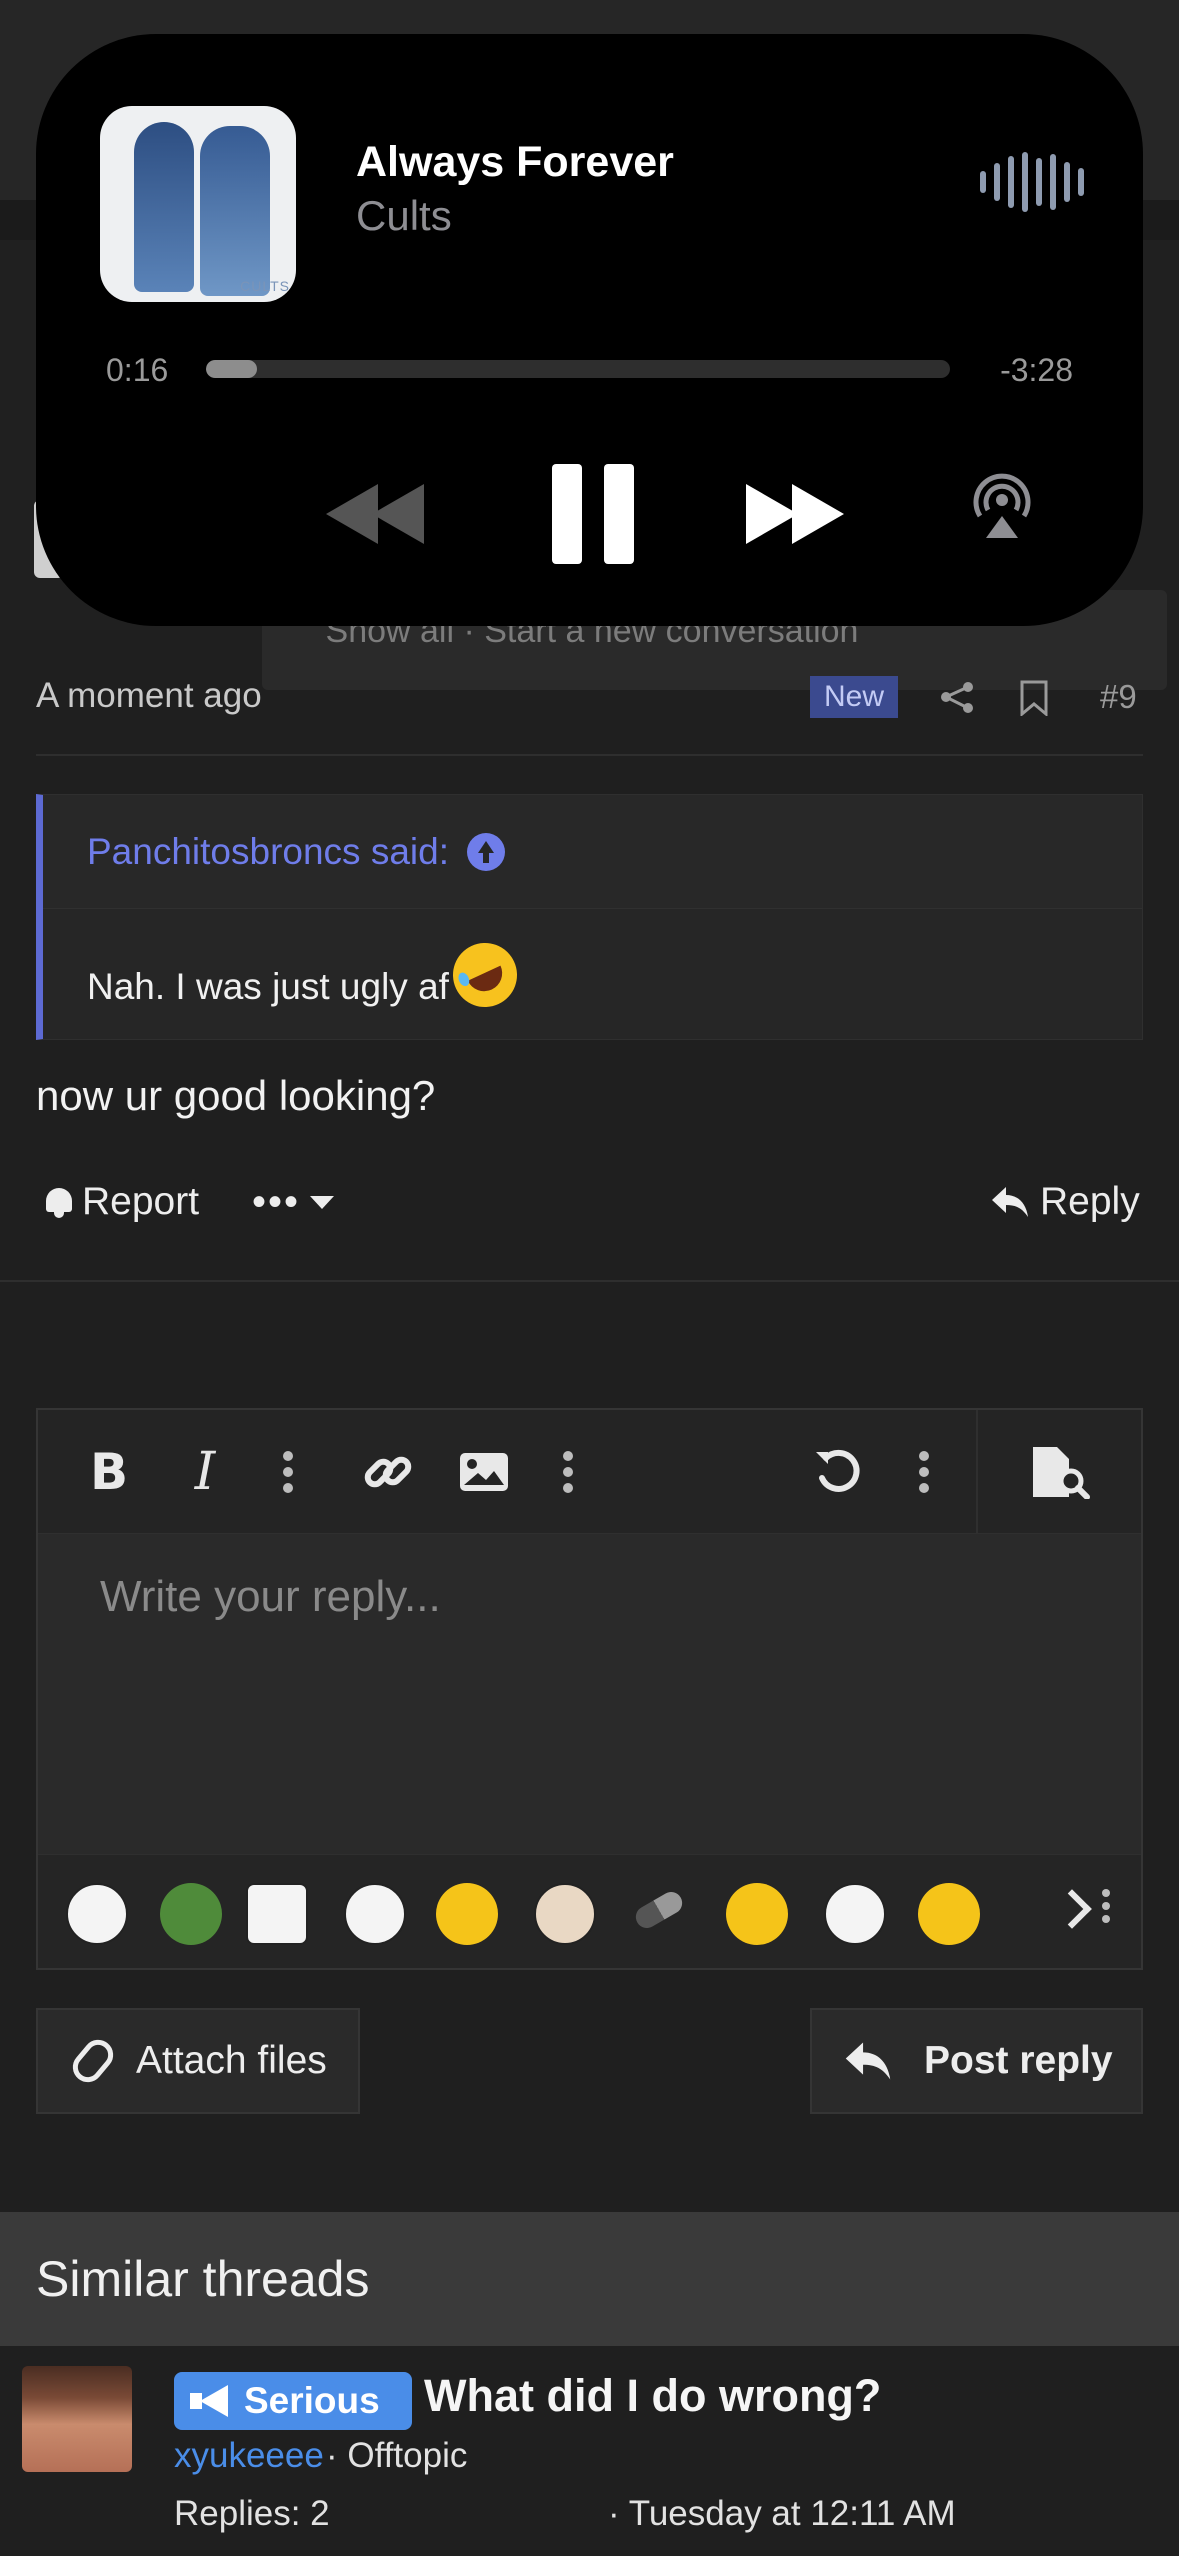 The height and width of the screenshot is (2556, 1179). What do you see at coordinates (467, 1914) in the screenshot?
I see `unamused-emoji-icon` at bounding box center [467, 1914].